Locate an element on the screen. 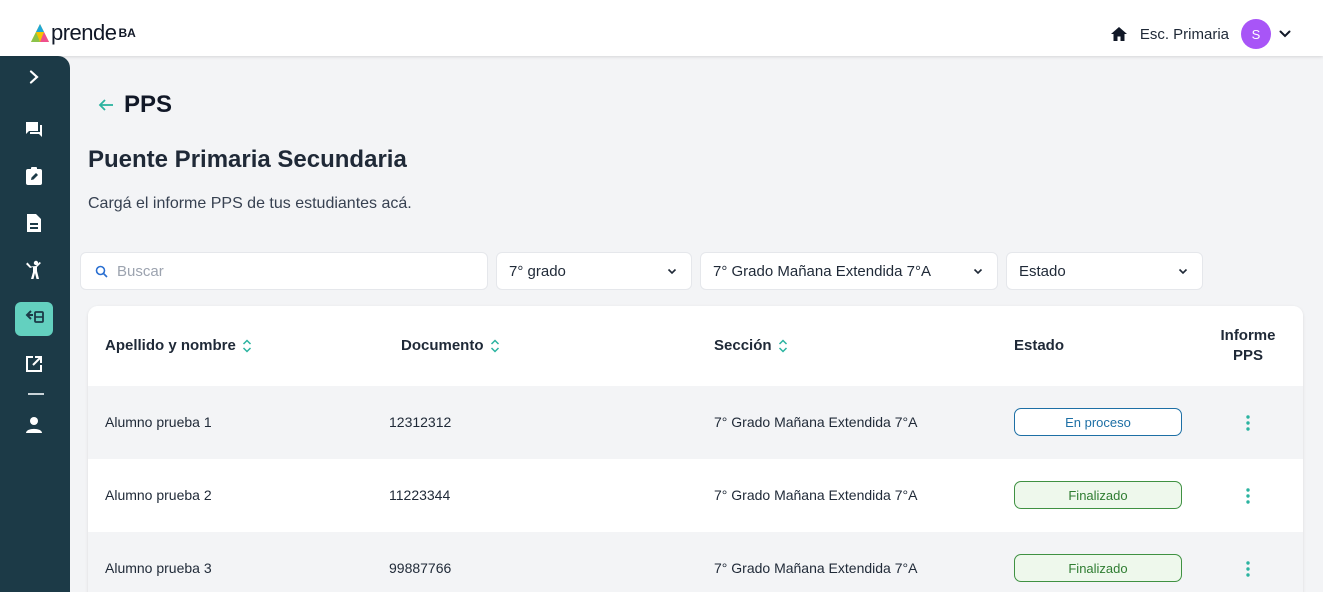 Image resolution: width=1323 pixels, height=592 pixels. student-name: Alumno prueba 1 is located at coordinates (158, 422).